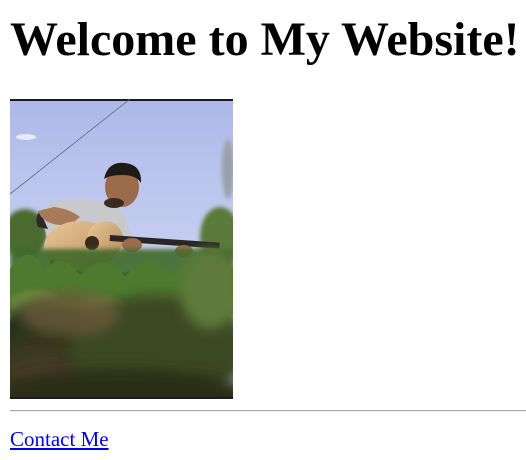 The width and height of the screenshot is (526, 460). What do you see at coordinates (265, 39) in the screenshot?
I see `page-title: Welcome to My Website!` at bounding box center [265, 39].